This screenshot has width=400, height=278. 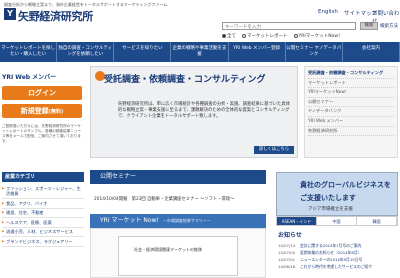 I want to click on hero-more-button: 詳しくはこちら, so click(x=274, y=150).